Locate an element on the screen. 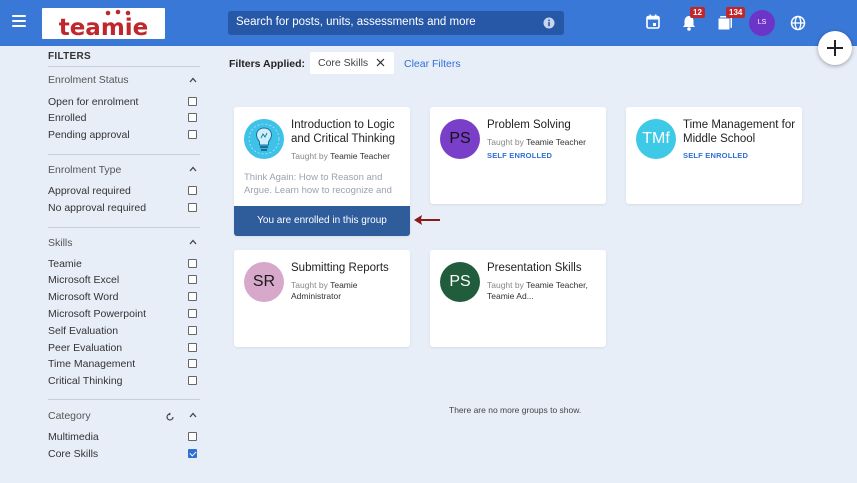  option-label: Open for enrolment is located at coordinates (93, 102).